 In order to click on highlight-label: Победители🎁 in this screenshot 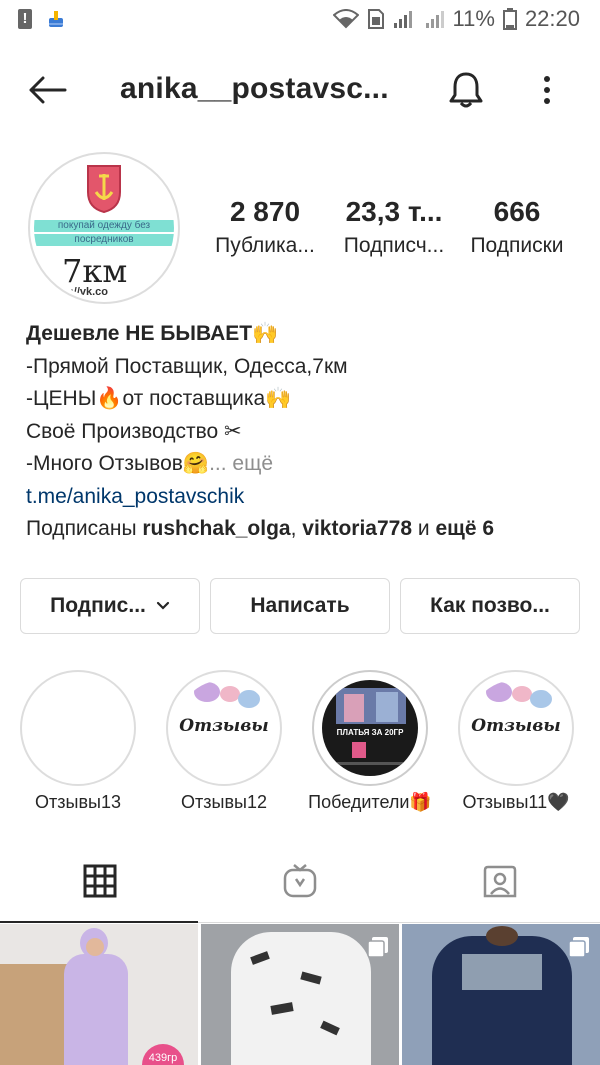, I will do `click(370, 802)`.